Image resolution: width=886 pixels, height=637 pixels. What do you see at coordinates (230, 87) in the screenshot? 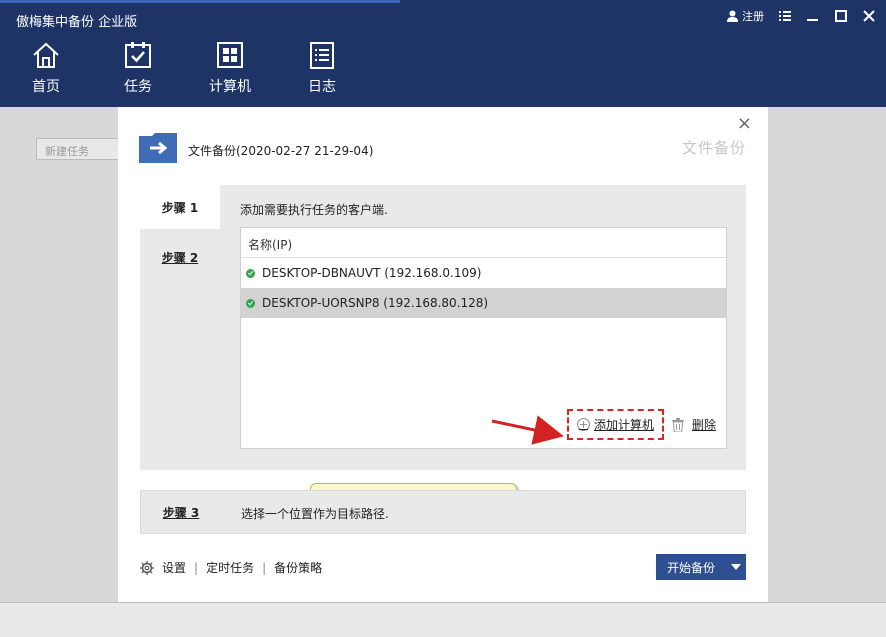
I see `nav-computer-label: 计算机` at bounding box center [230, 87].